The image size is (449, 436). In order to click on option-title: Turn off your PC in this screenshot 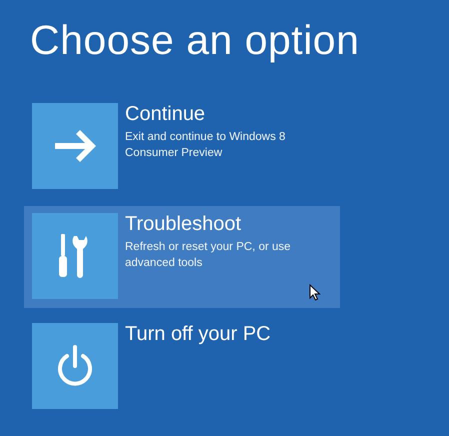, I will do `click(198, 334)`.